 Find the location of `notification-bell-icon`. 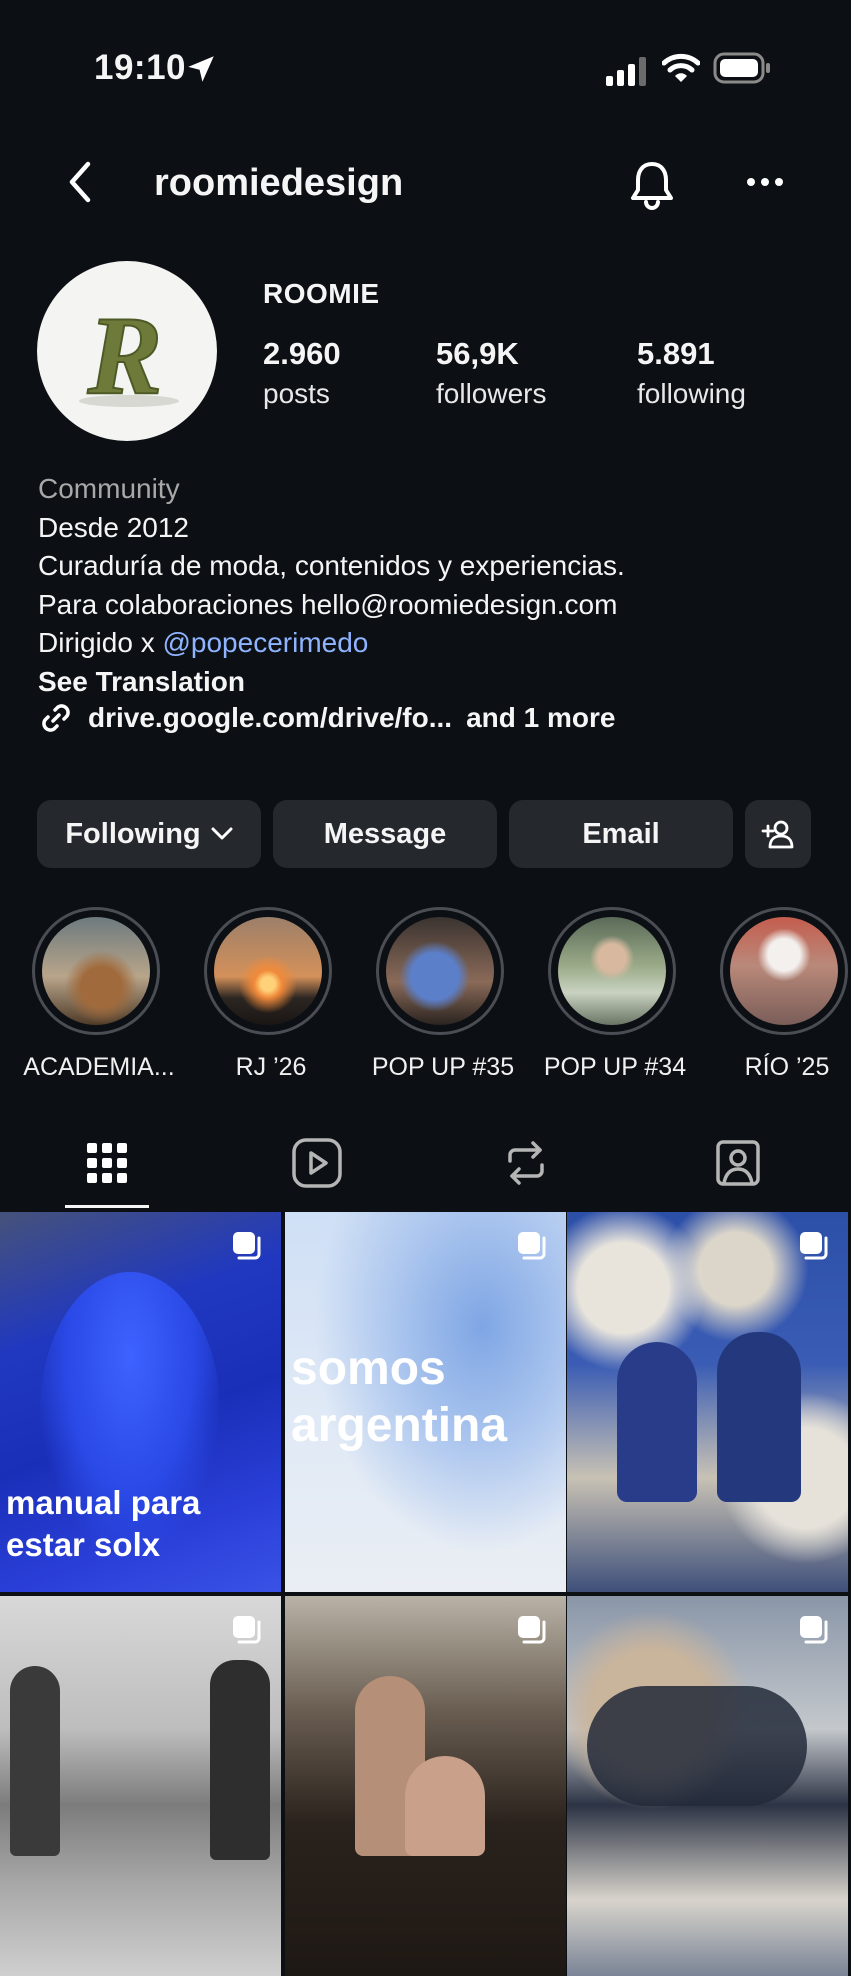

notification-bell-icon is located at coordinates (652, 185).